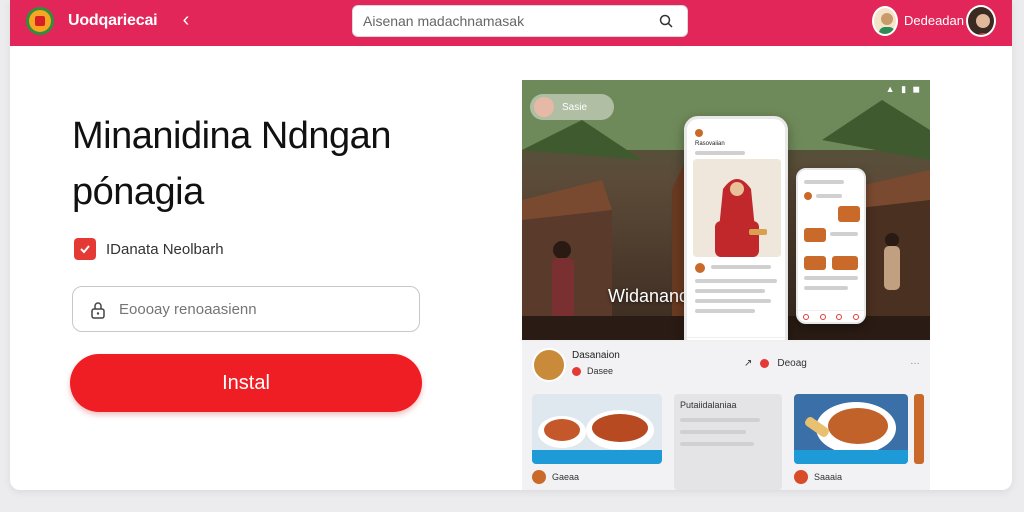 The width and height of the screenshot is (1024, 512). Describe the element at coordinates (600, 371) in the screenshot. I see `feed-subtitle: Dasee` at that location.